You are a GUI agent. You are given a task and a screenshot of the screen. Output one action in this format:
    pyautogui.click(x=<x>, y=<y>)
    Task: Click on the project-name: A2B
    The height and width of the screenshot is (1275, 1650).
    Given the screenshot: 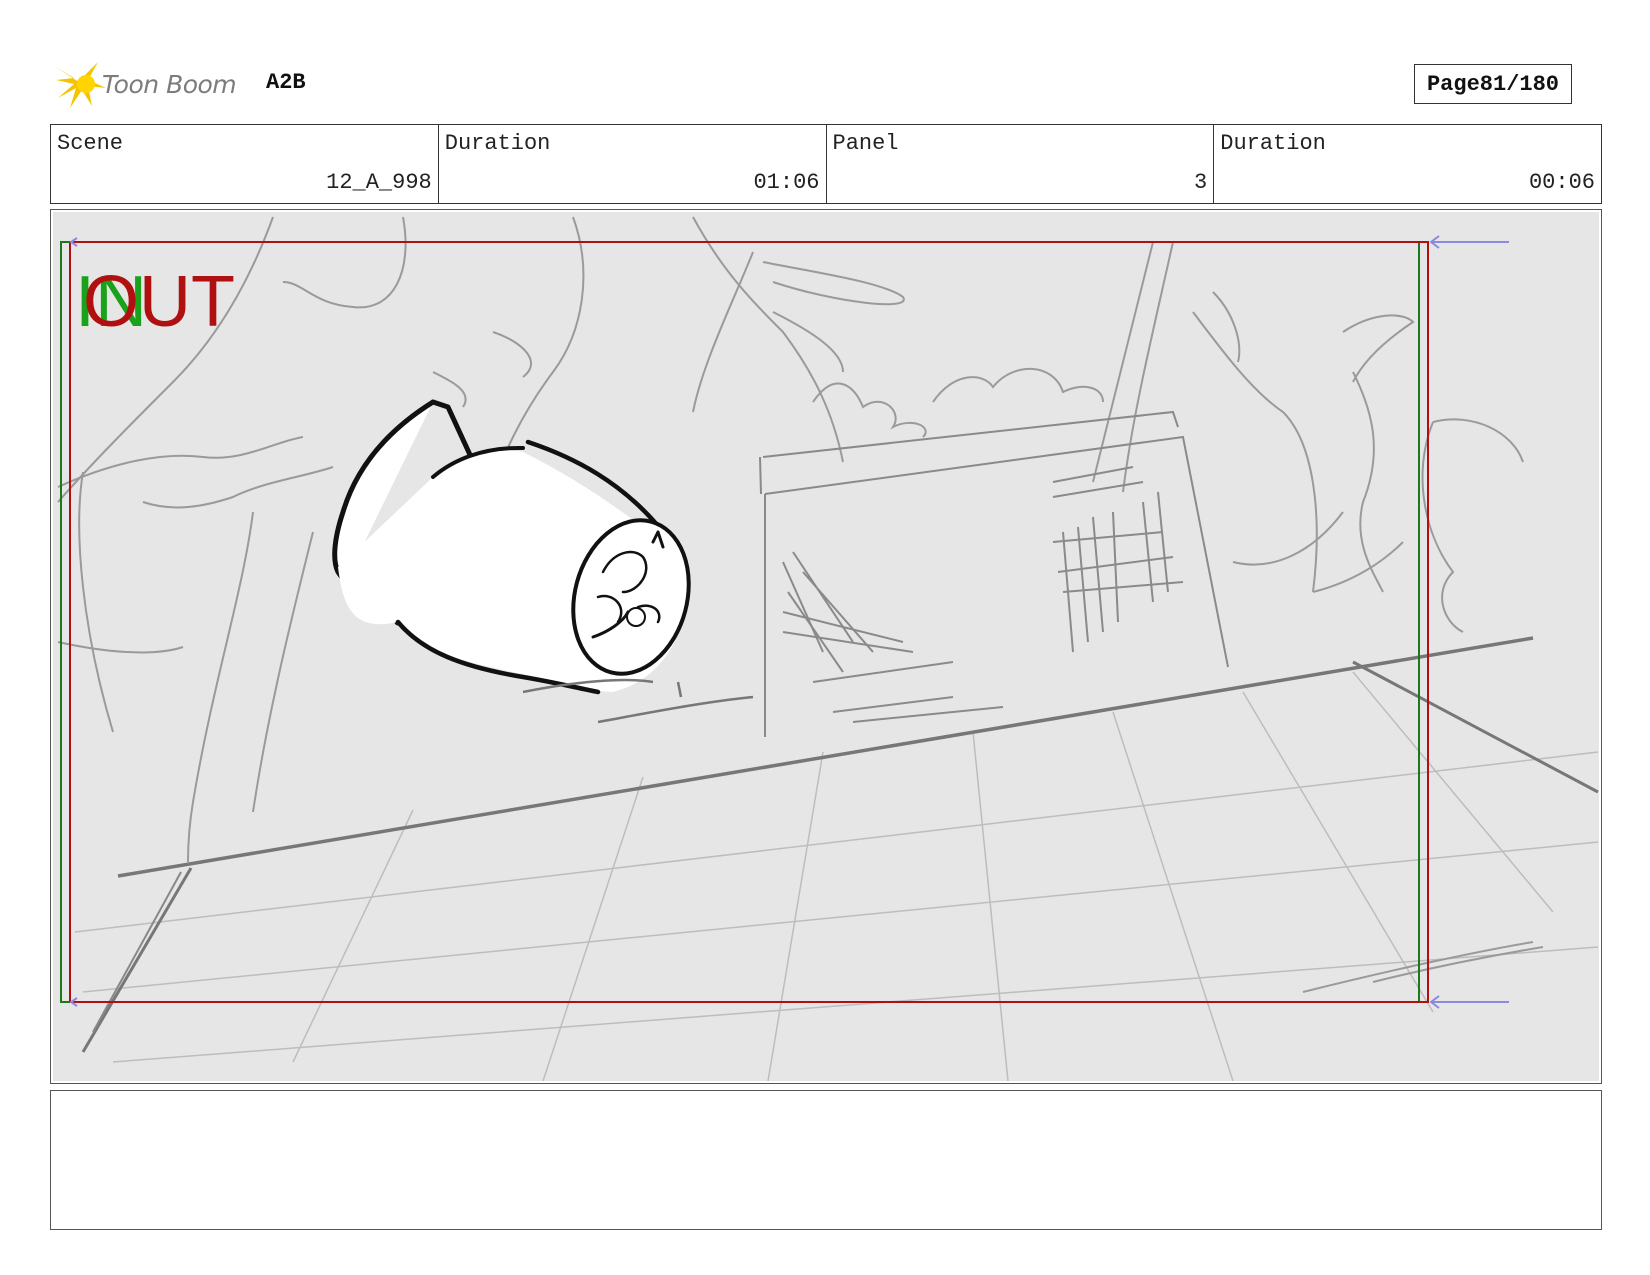 What is the action you would take?
    pyautogui.click(x=286, y=82)
    